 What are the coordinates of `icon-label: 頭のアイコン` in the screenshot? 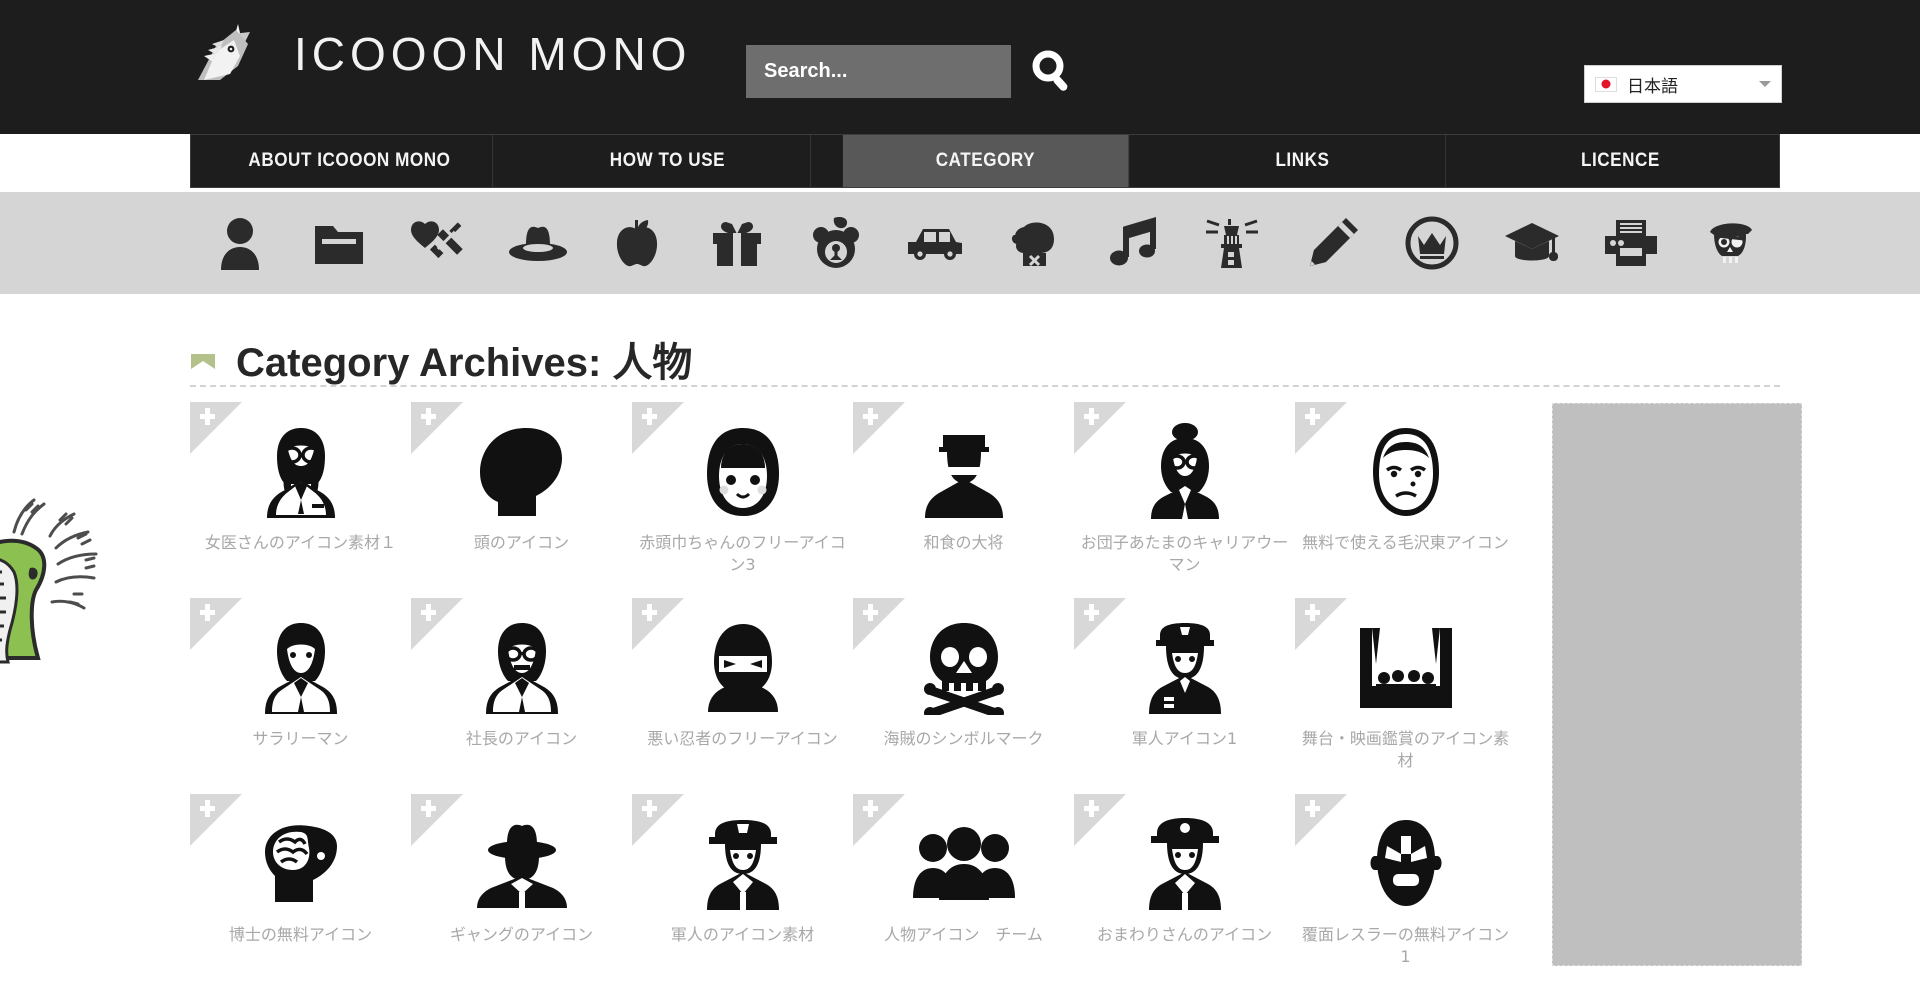 It's located at (521, 542).